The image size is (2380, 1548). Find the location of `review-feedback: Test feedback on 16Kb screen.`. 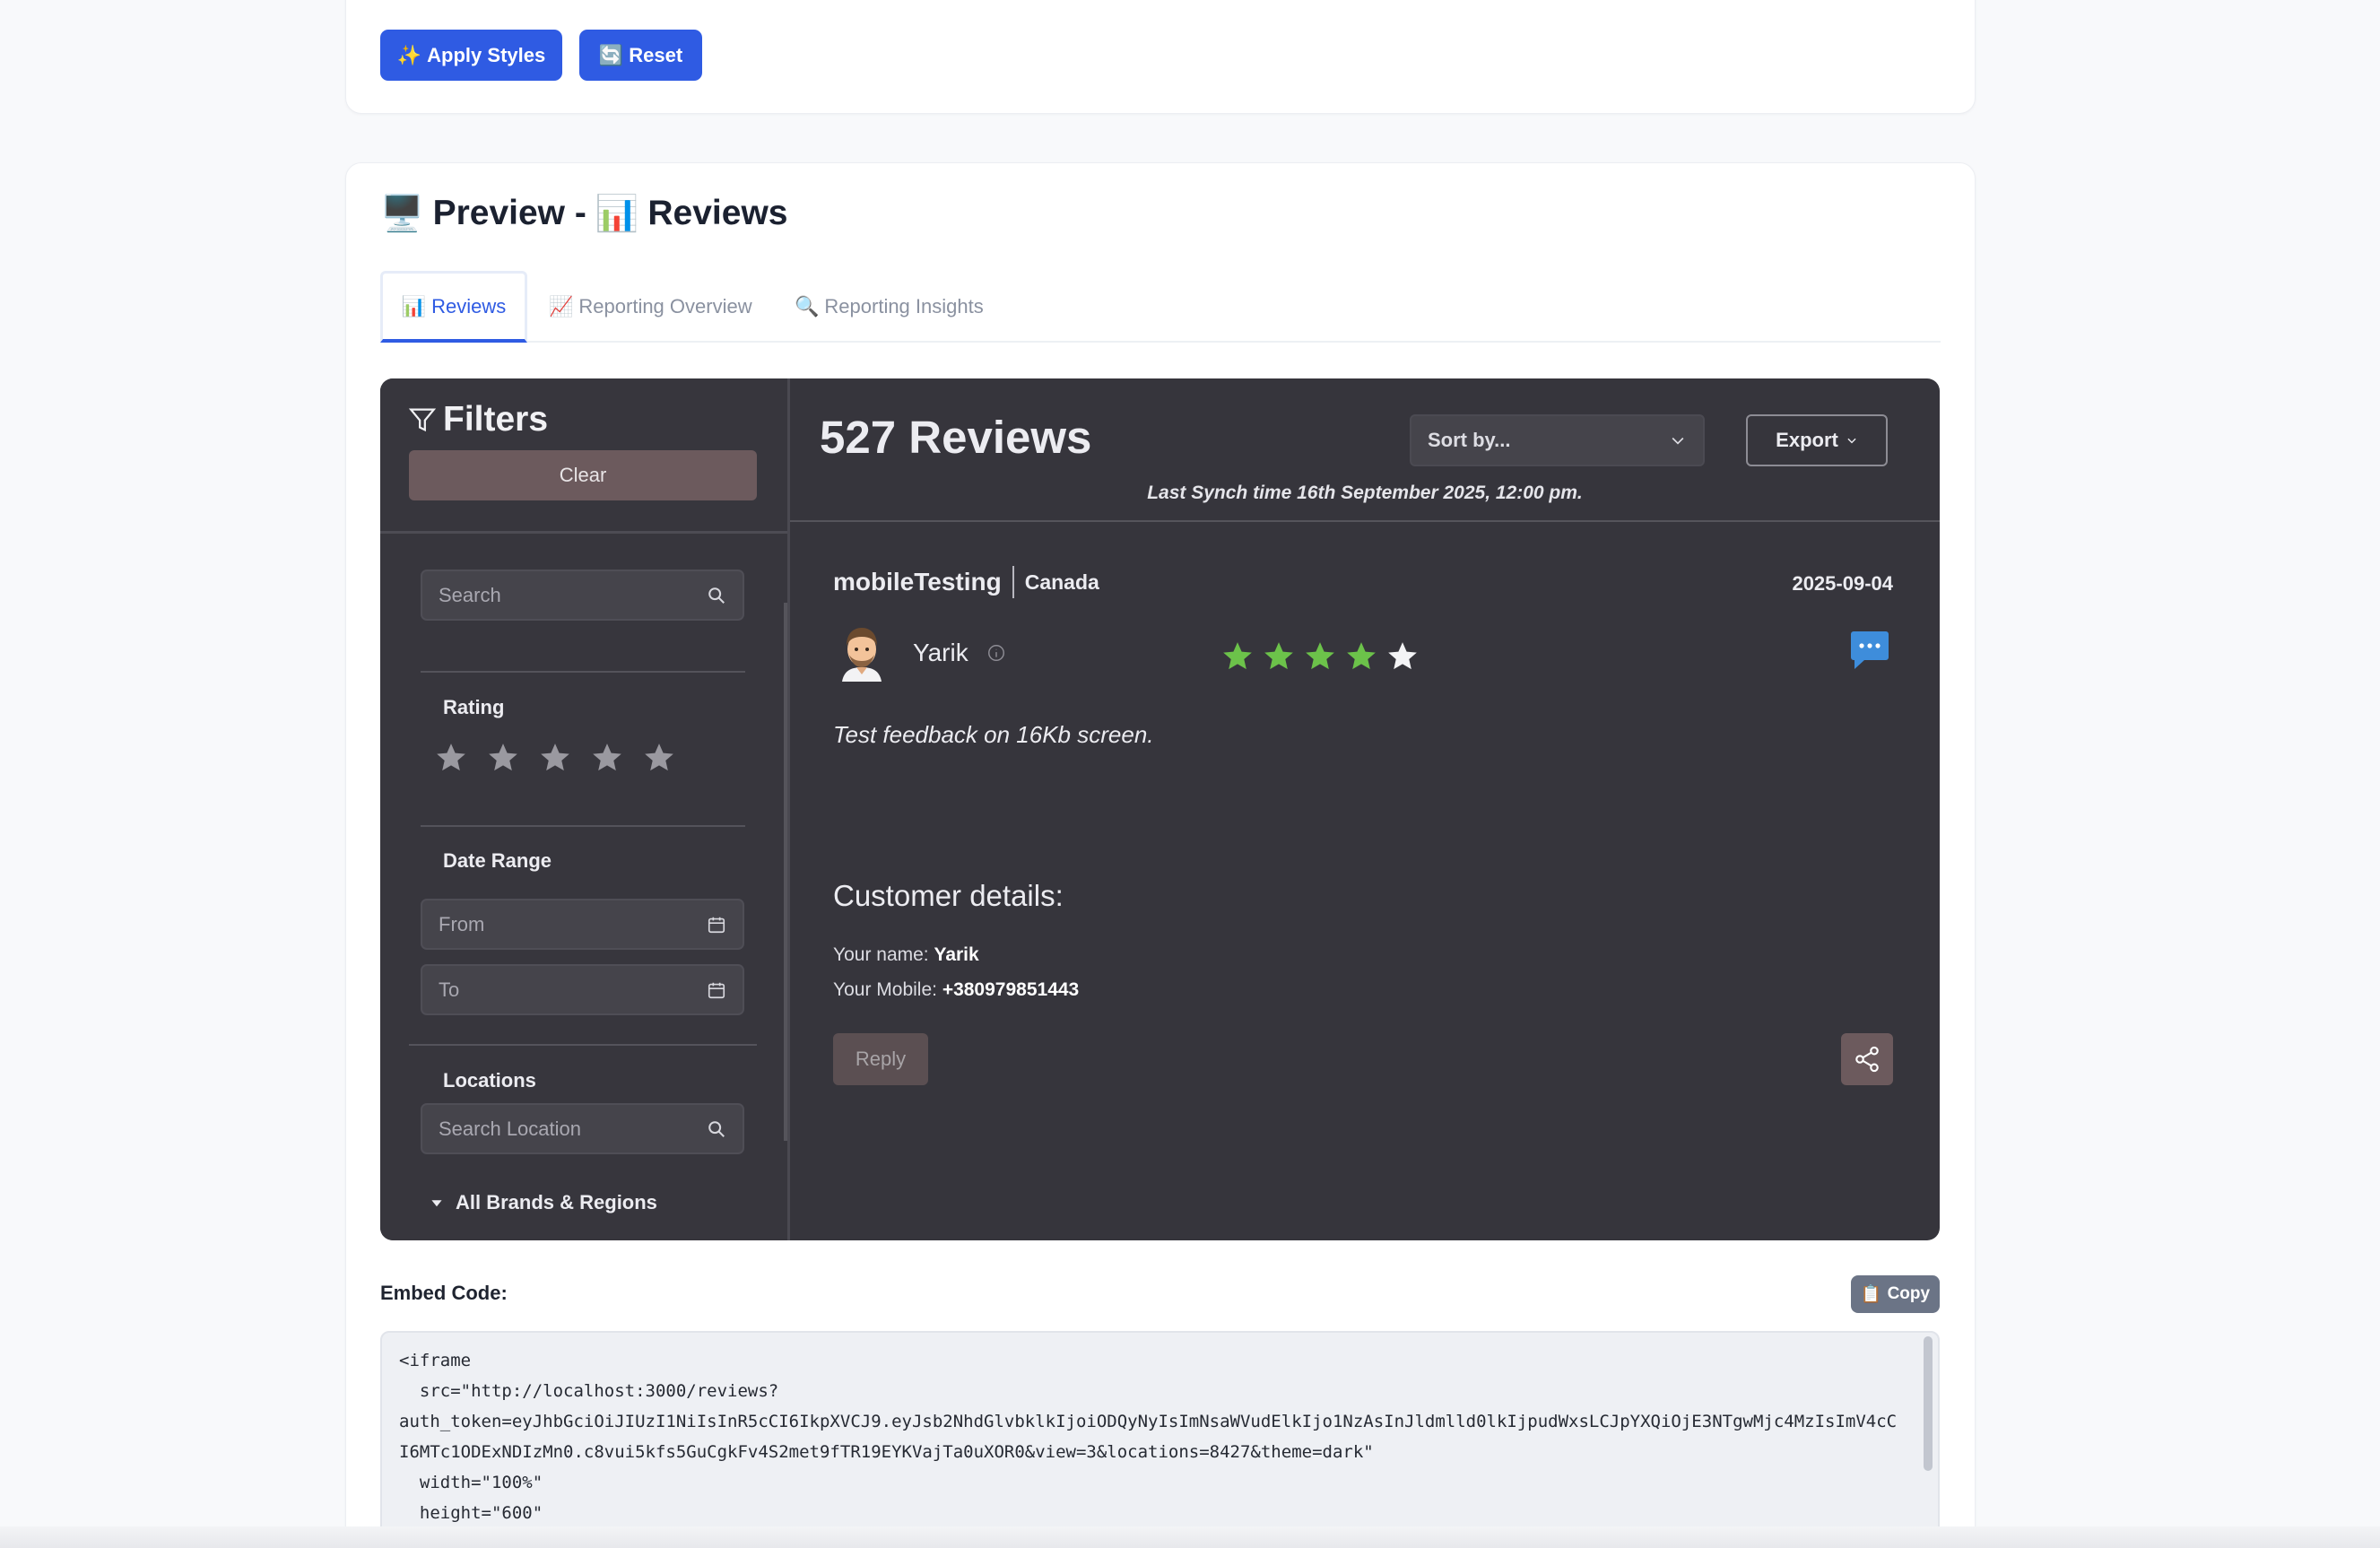

review-feedback: Test feedback on 16Kb screen. is located at coordinates (993, 735).